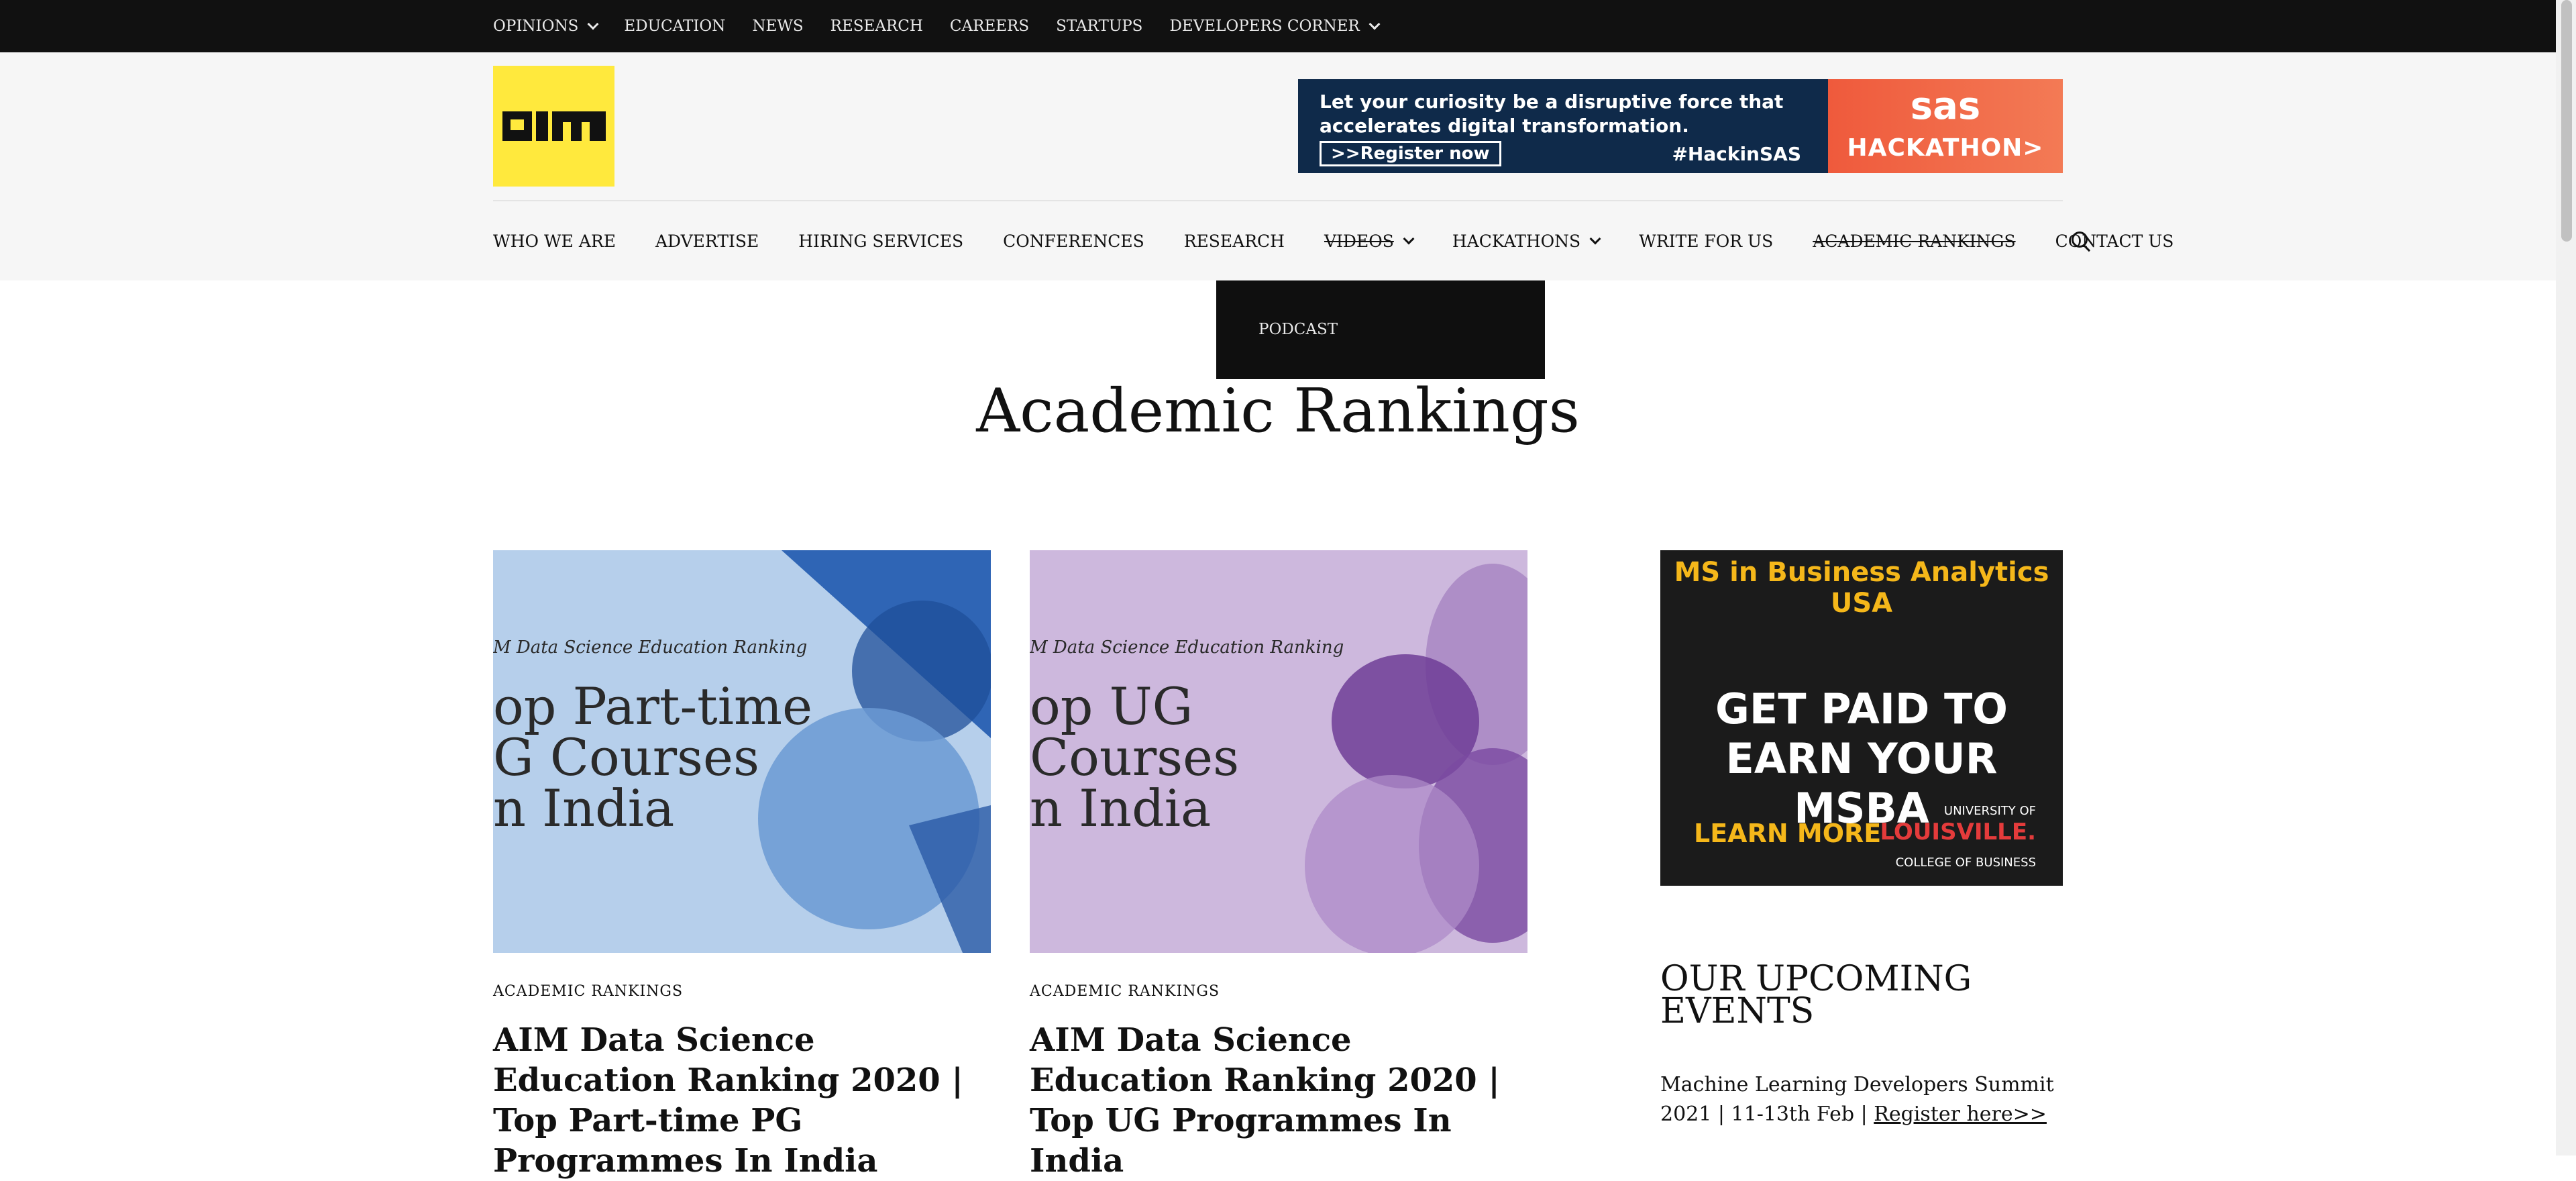 The image size is (2576, 1181). What do you see at coordinates (1861, 588) in the screenshot?
I see `ad-headline: MS in Business Analytics USA` at bounding box center [1861, 588].